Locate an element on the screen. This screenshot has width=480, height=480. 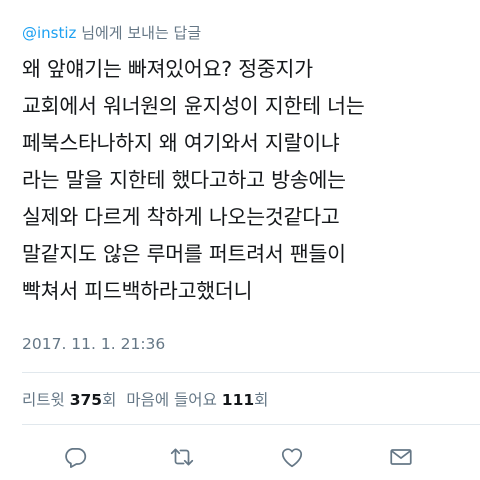
tweet-line: 라는 말을 지한테 했다고하고 방송에는 is located at coordinates (184, 180).